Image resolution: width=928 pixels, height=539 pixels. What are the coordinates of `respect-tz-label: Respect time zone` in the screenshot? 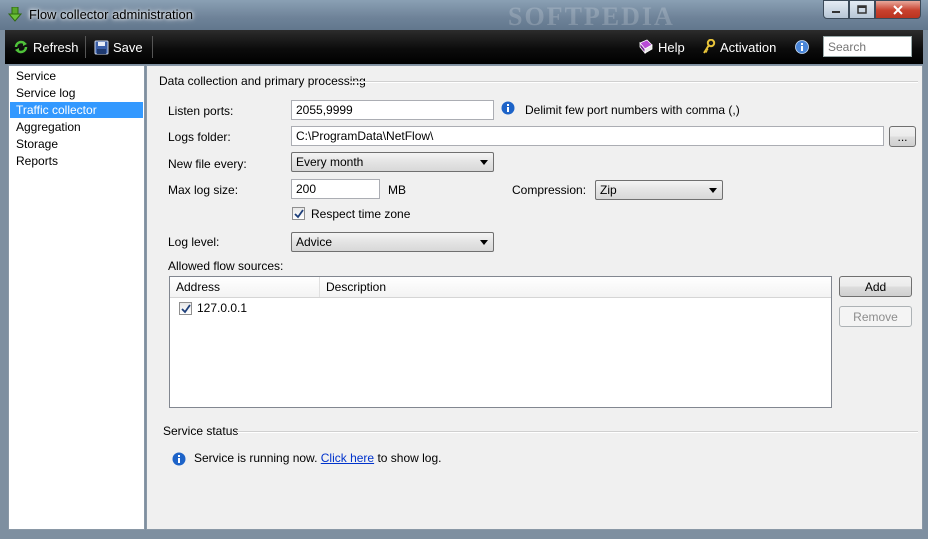 It's located at (360, 214).